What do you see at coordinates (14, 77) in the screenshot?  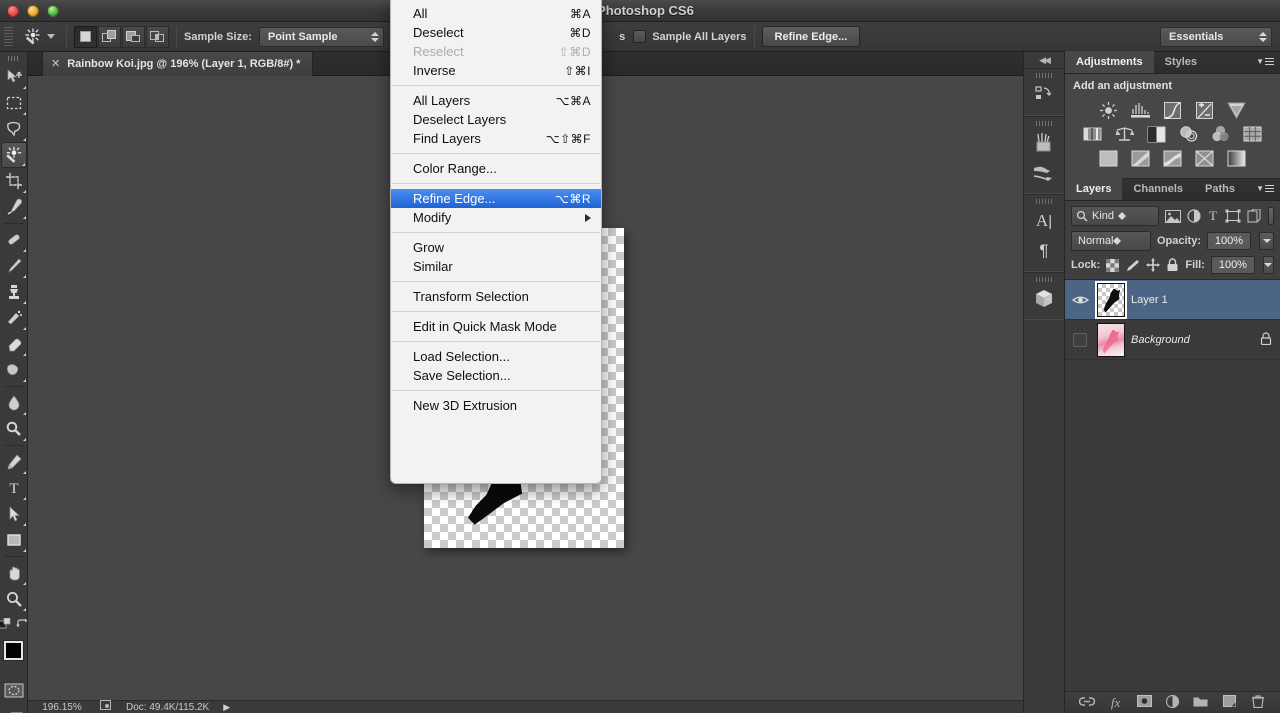 I see `move-tool` at bounding box center [14, 77].